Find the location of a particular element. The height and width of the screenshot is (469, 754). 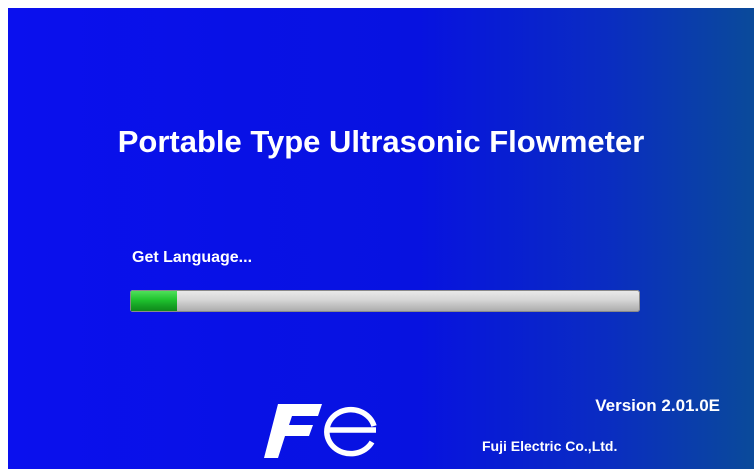

version-label: Version 2.01.0E is located at coordinates (657, 405).